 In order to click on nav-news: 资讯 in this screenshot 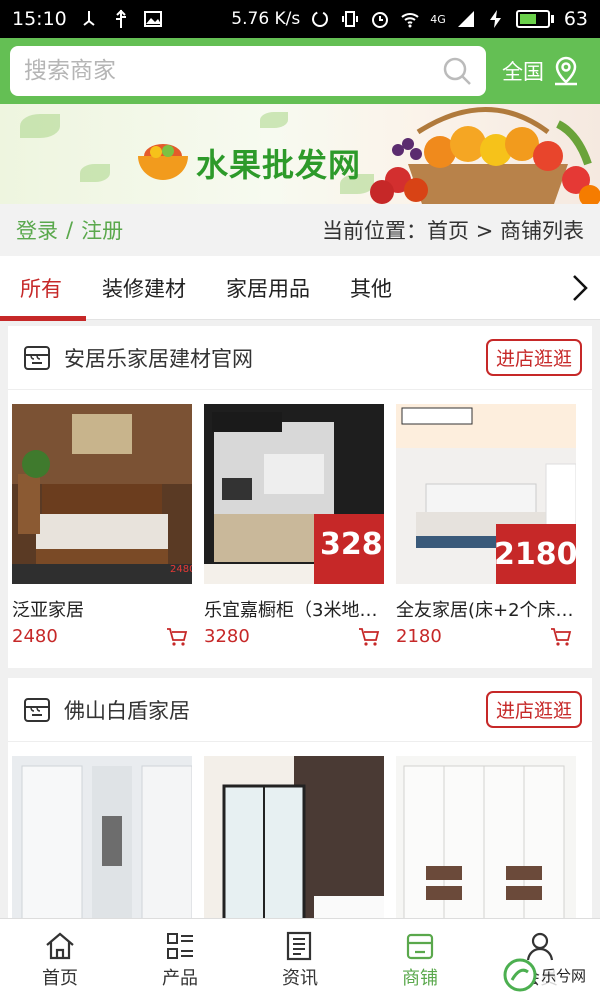, I will do `click(300, 959)`.